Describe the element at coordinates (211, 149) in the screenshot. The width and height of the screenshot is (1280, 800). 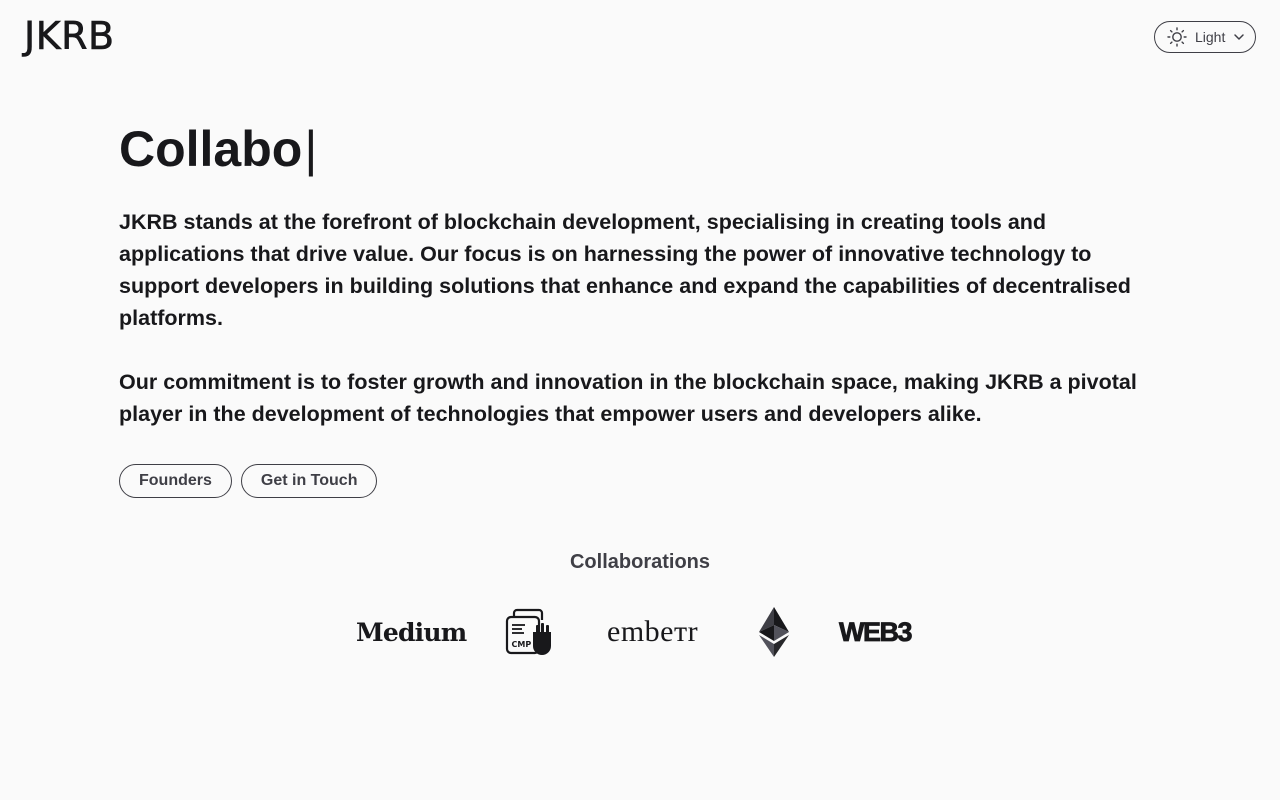
I see `typed-headline: Collabo` at that location.